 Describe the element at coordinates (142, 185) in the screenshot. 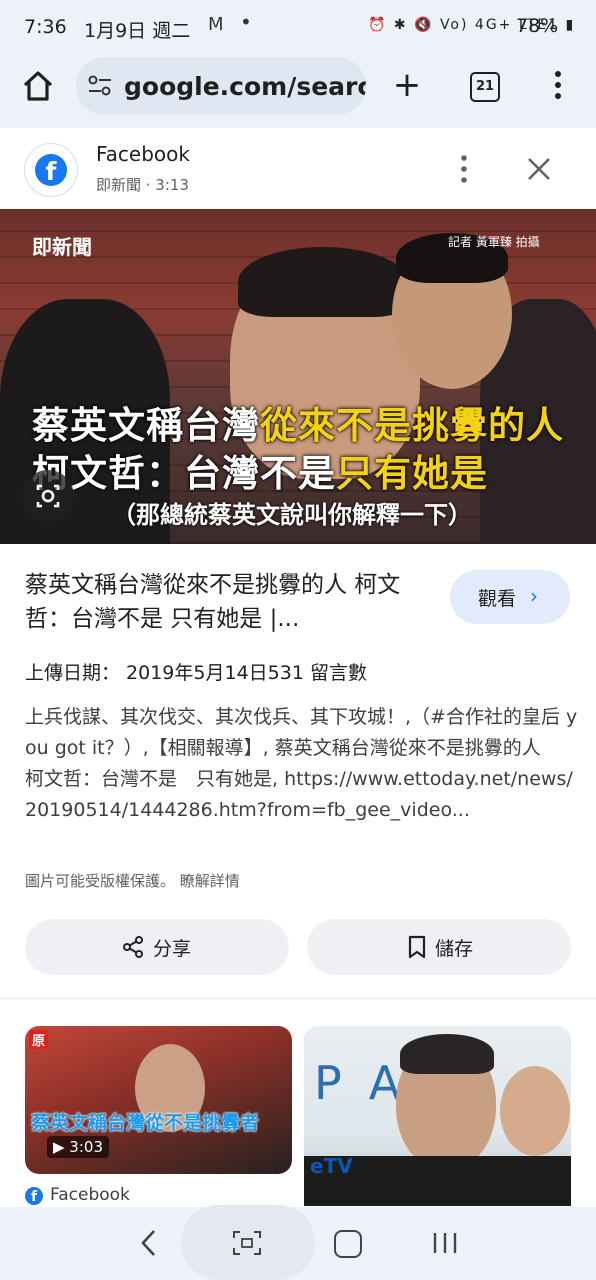

I see `source-meta: 即新聞 · 3:13` at that location.